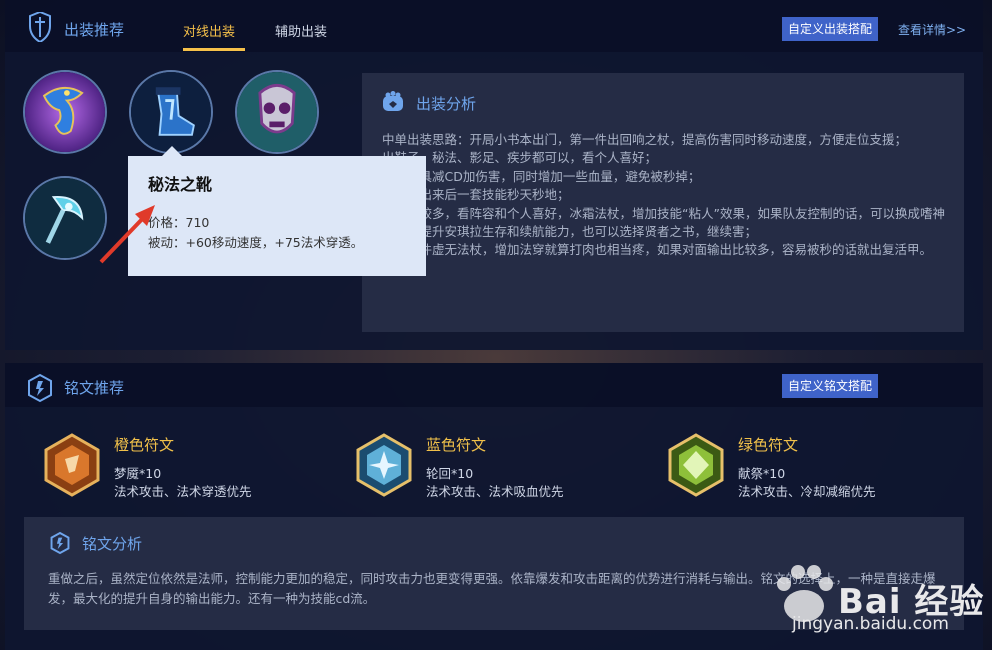 Image resolution: width=992 pixels, height=650 pixels. I want to click on item-skull-mask, so click(277, 112).